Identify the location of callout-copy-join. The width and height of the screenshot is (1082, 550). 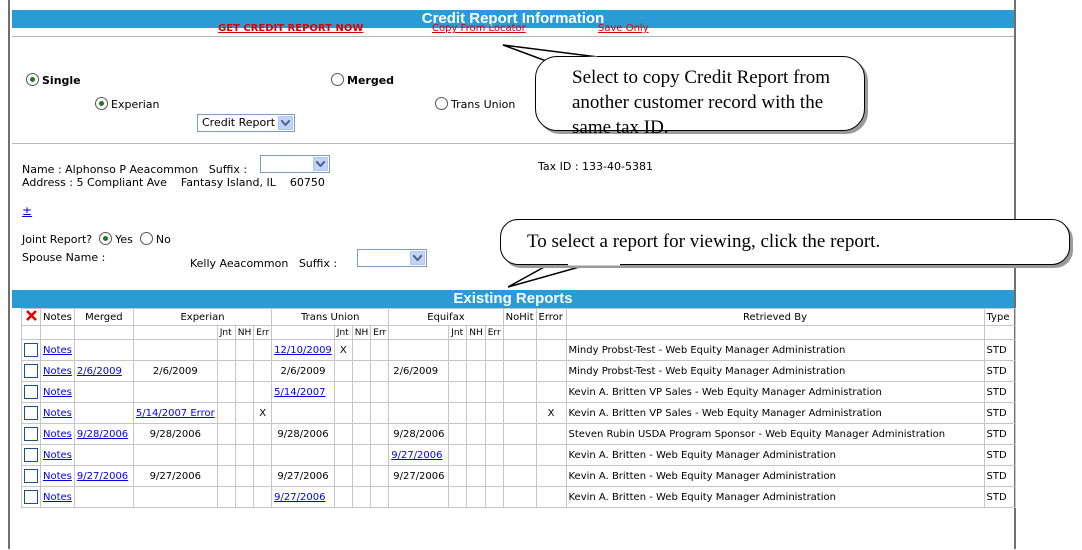
(574, 59).